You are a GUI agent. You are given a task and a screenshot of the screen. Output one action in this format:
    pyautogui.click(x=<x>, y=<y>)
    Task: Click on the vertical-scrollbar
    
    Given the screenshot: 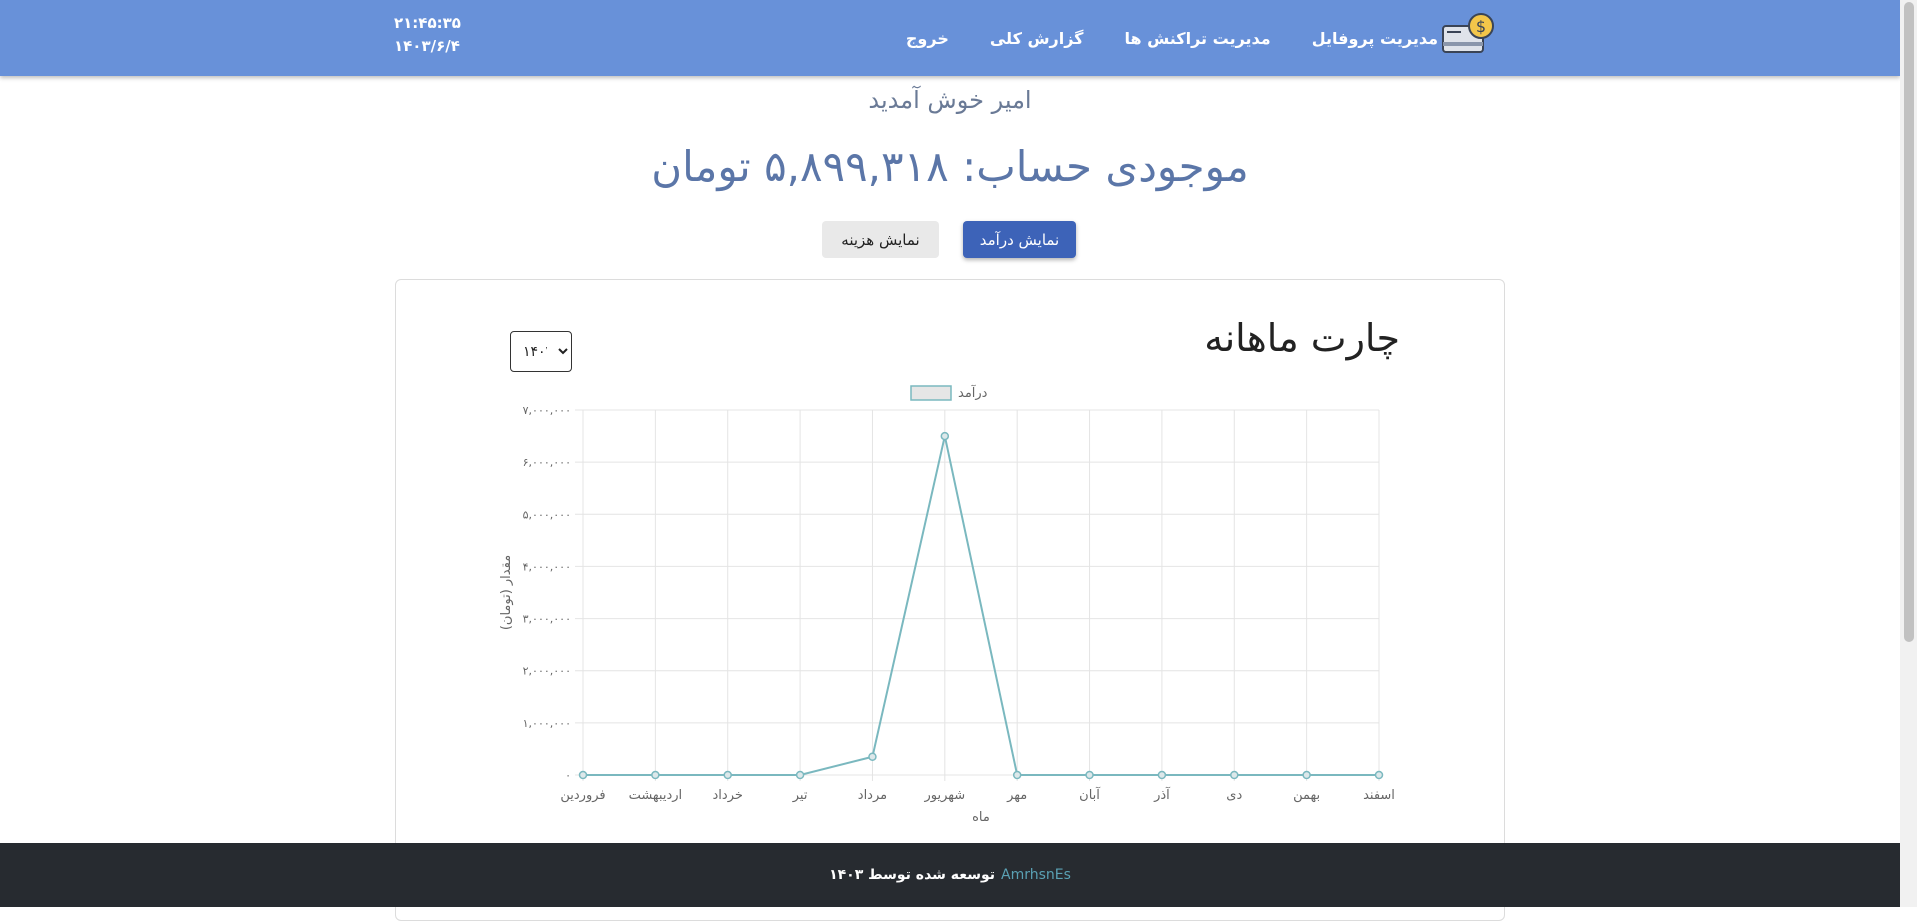 What is the action you would take?
    pyautogui.click(x=1908, y=453)
    